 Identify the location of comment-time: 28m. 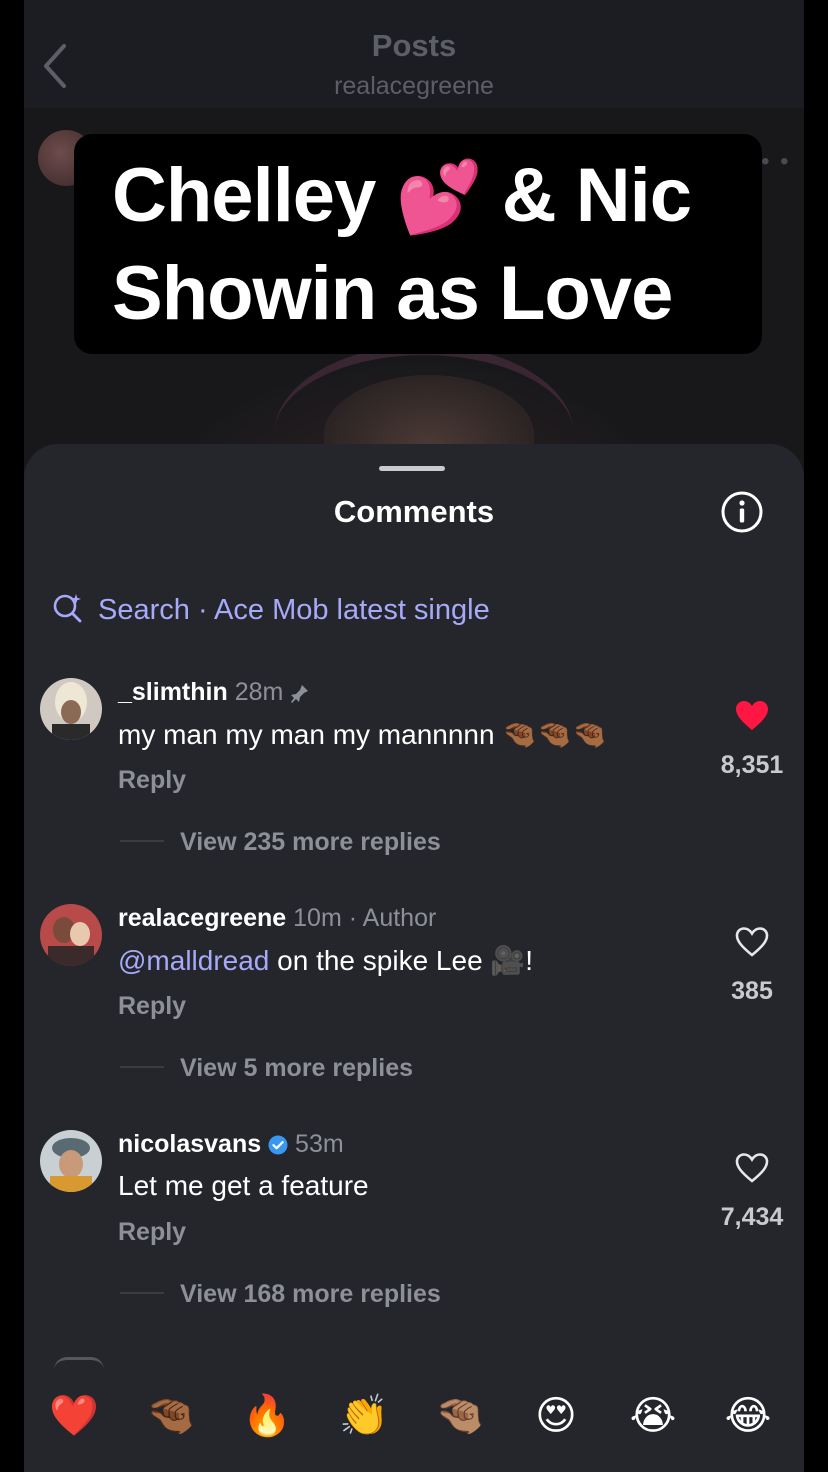
(259, 692).